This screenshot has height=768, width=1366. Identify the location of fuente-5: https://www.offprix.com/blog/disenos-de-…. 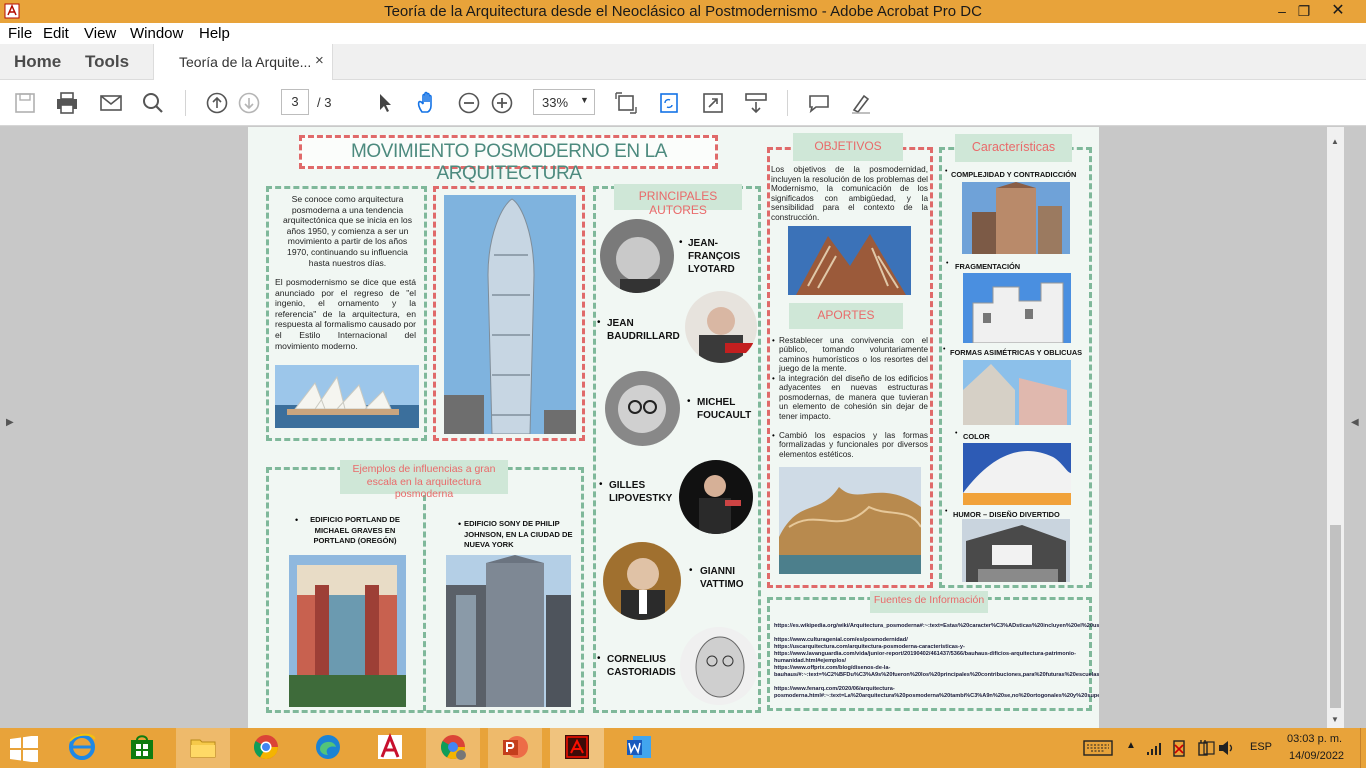
(936, 671).